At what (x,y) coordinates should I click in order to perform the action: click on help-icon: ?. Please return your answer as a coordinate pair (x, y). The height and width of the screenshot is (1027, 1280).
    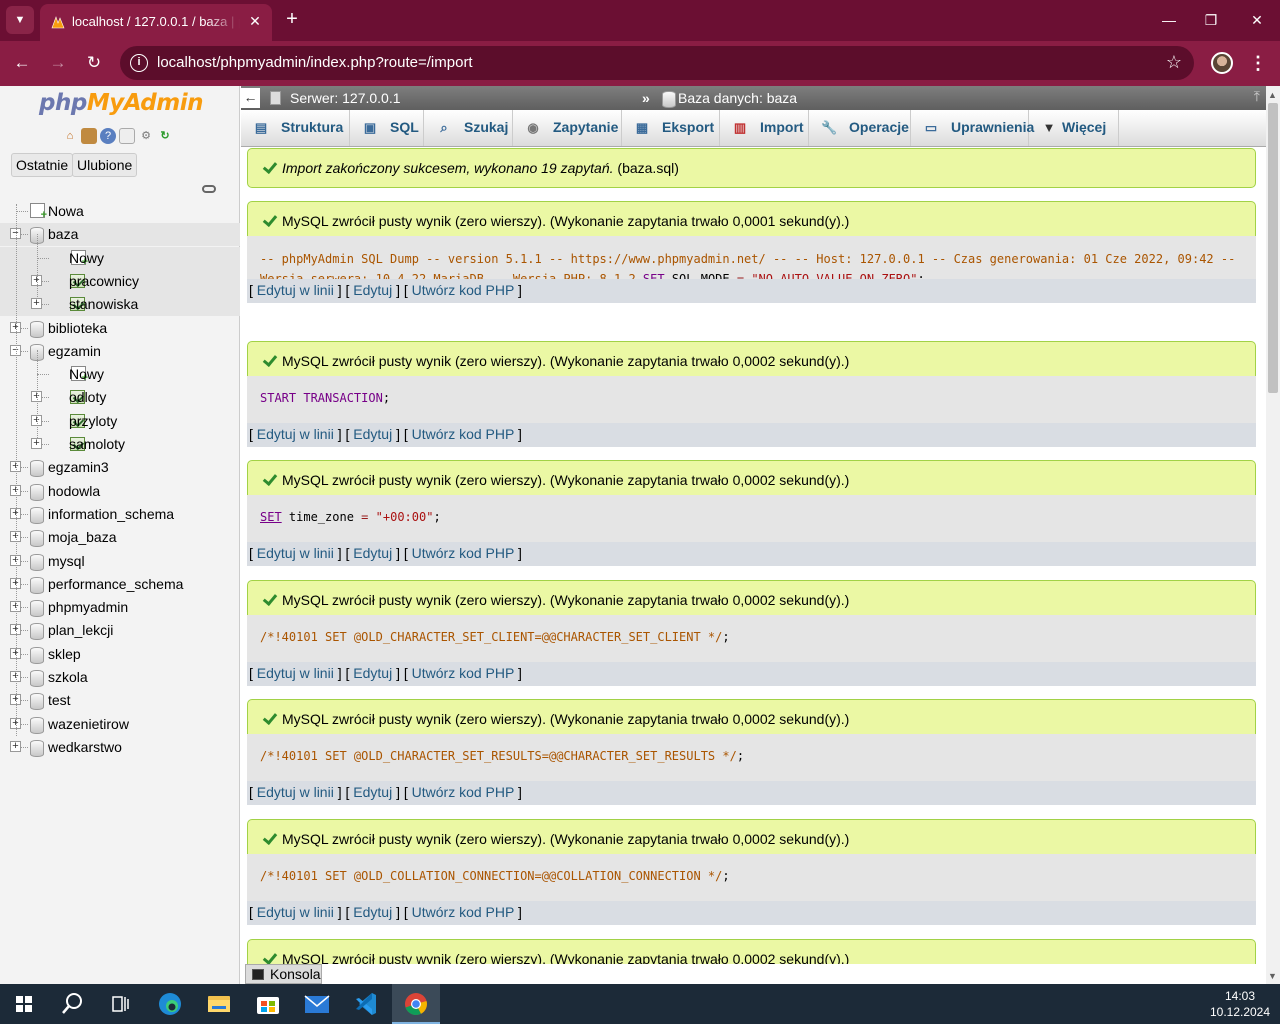
    Looking at the image, I should click on (108, 136).